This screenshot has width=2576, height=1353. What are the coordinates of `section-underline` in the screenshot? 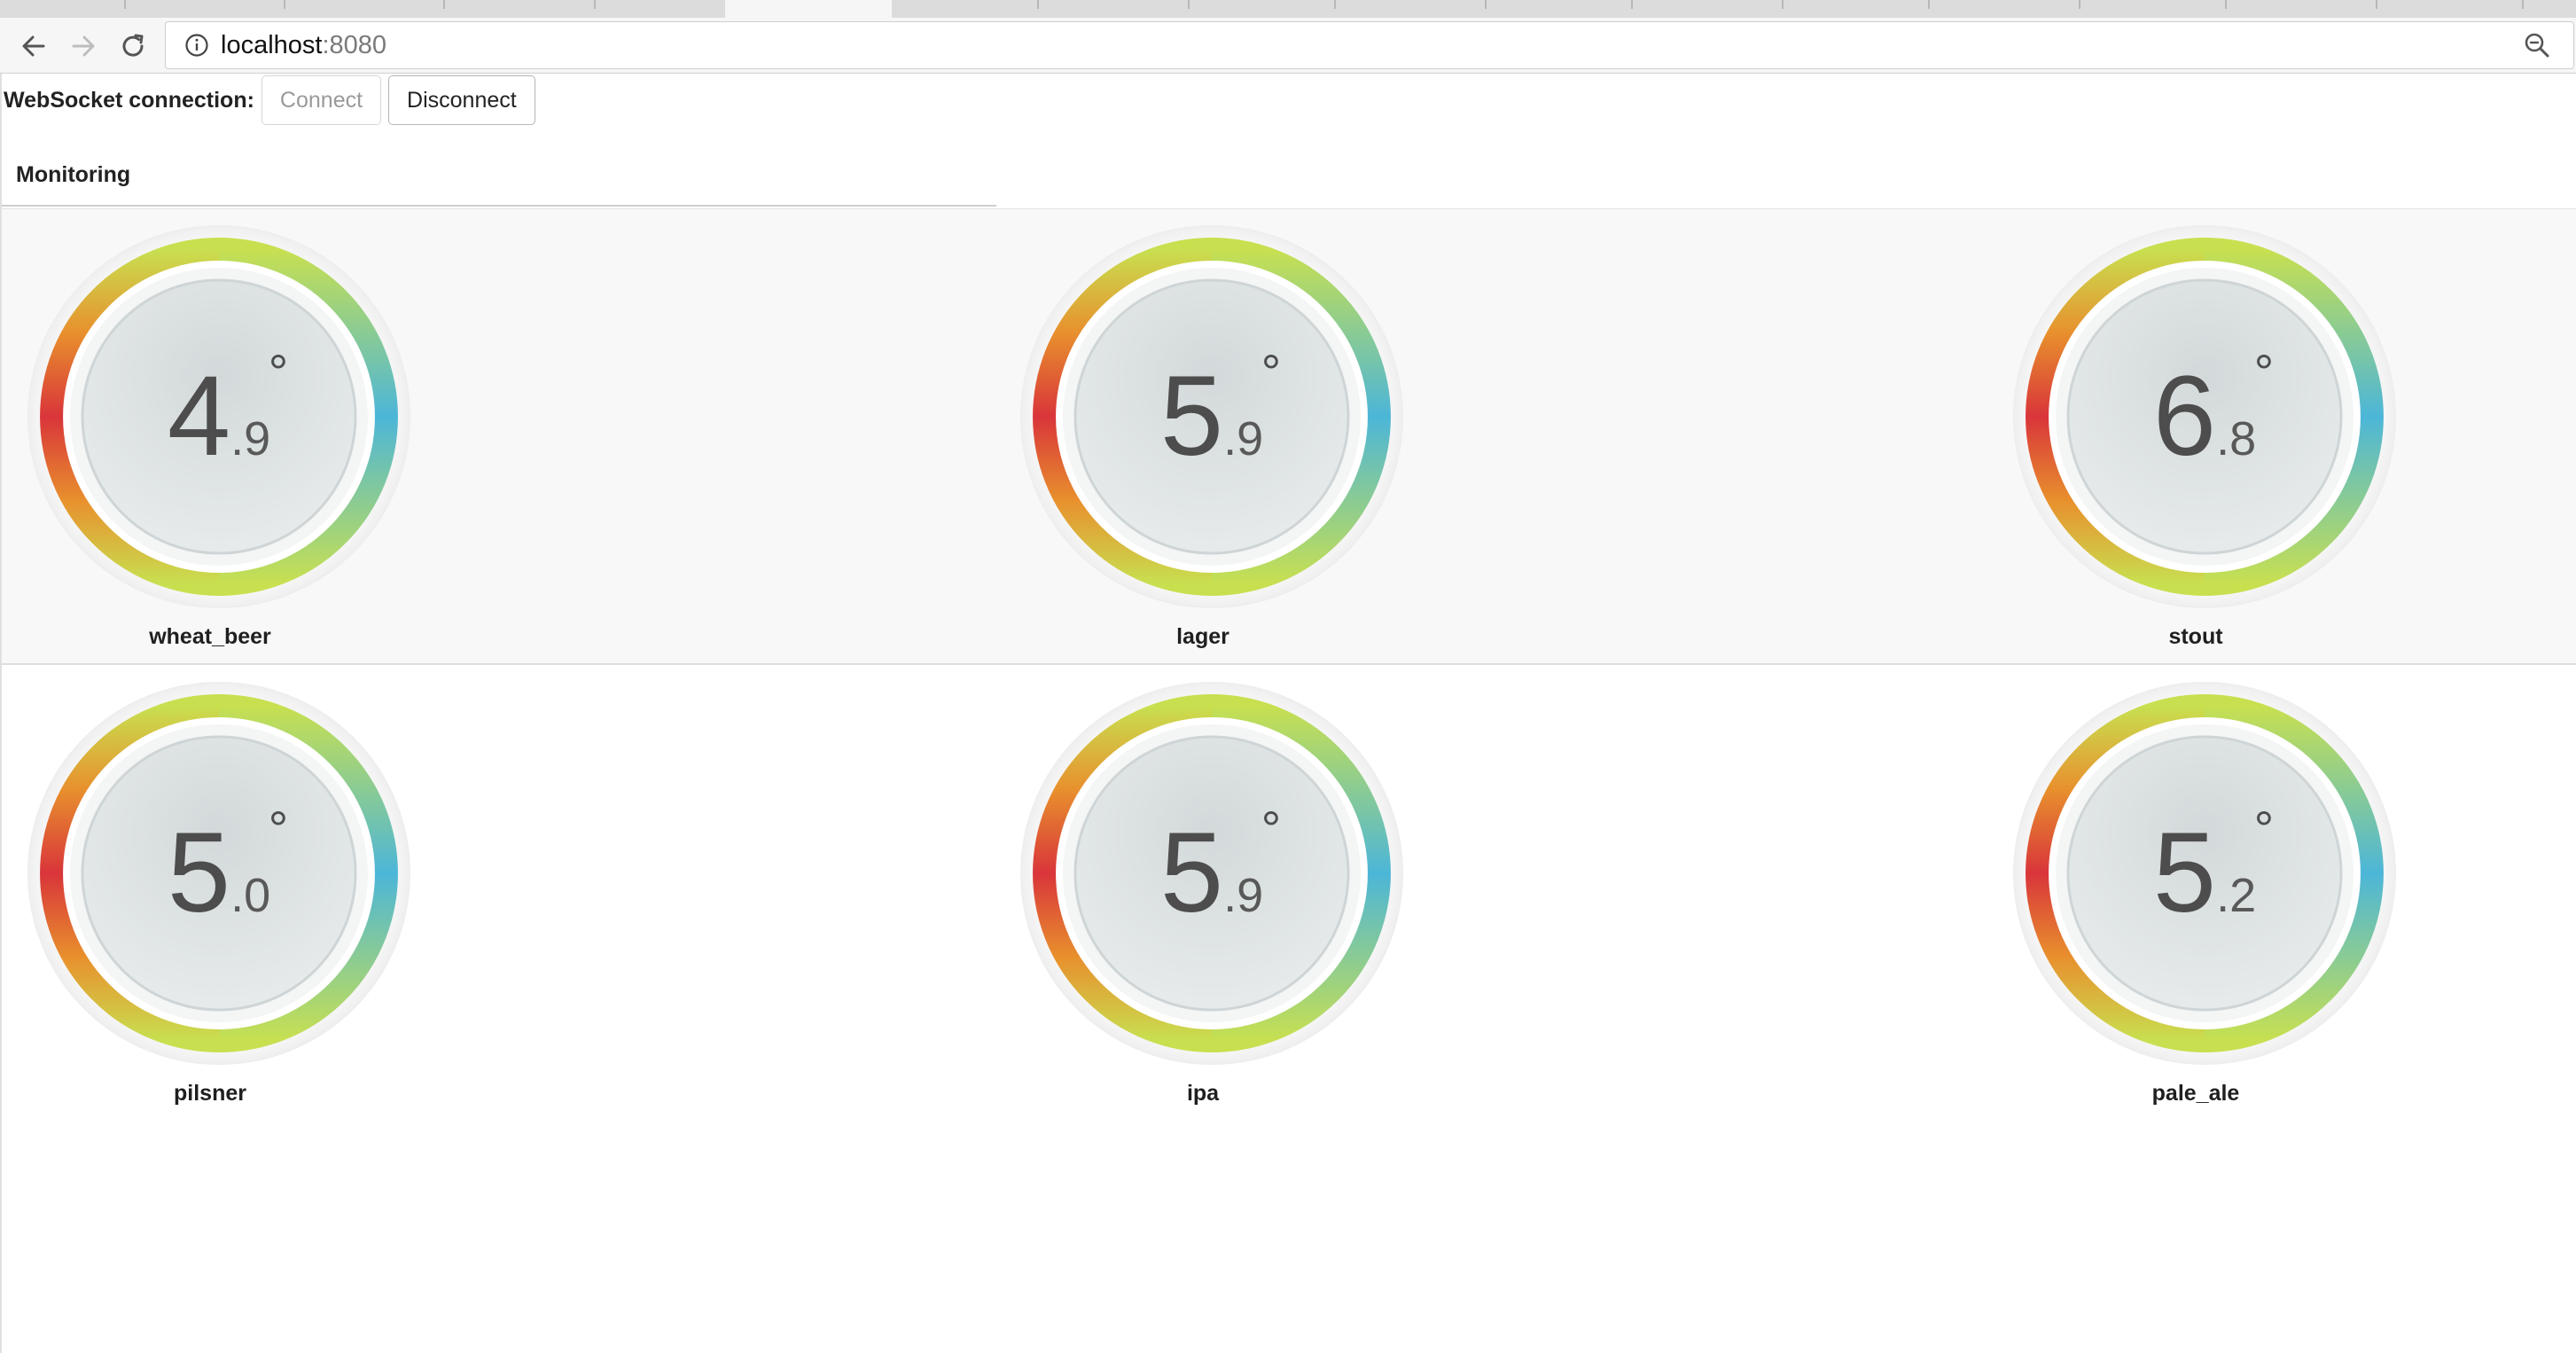 It's located at (499, 206).